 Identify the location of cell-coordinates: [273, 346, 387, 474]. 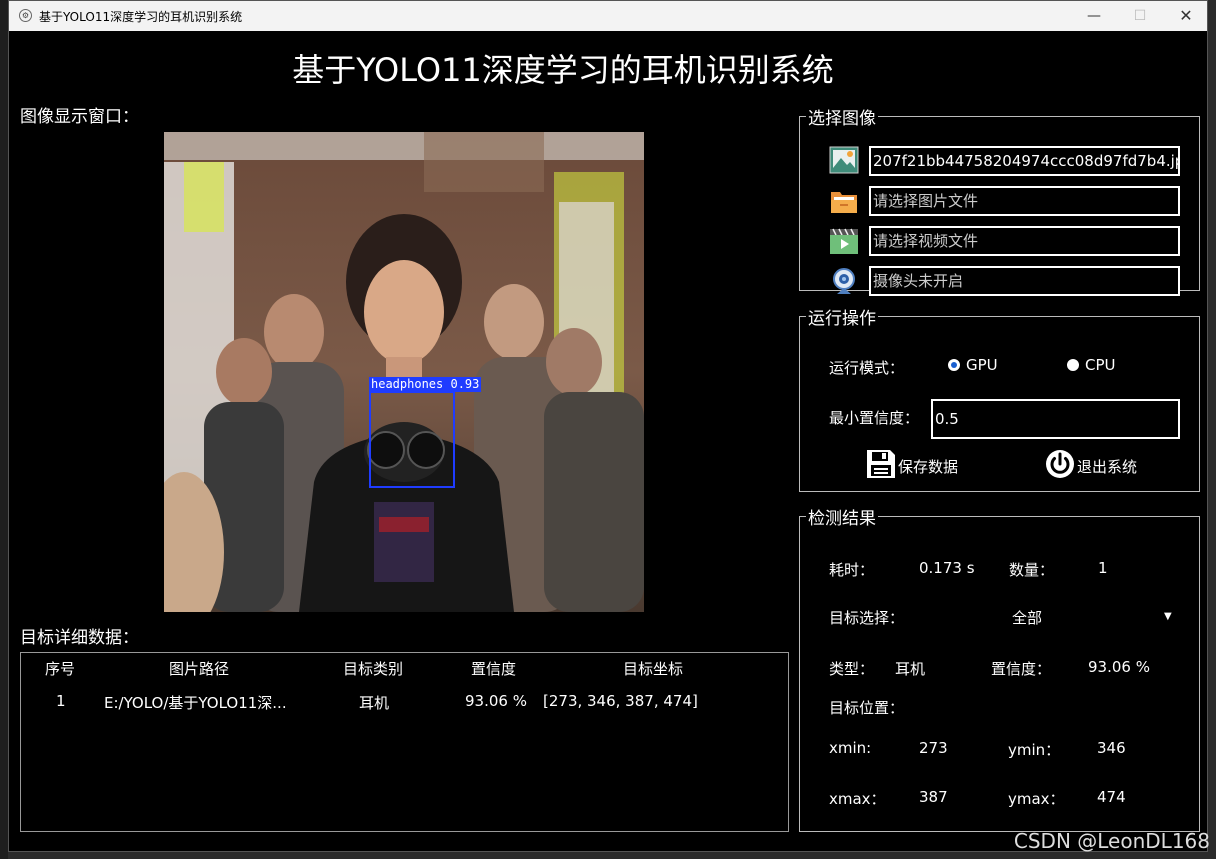
(620, 701).